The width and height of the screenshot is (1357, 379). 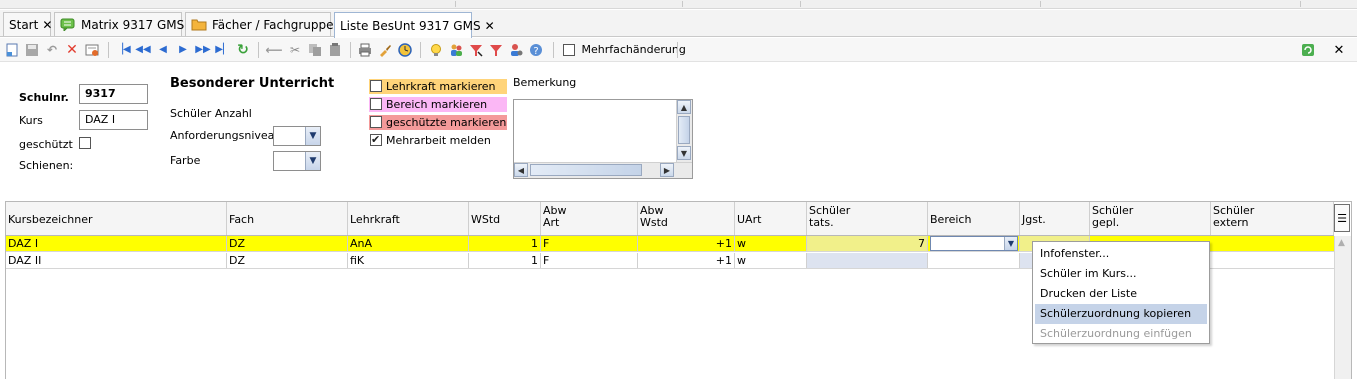 I want to click on cell-lehrkraft: fiK, so click(x=408, y=260).